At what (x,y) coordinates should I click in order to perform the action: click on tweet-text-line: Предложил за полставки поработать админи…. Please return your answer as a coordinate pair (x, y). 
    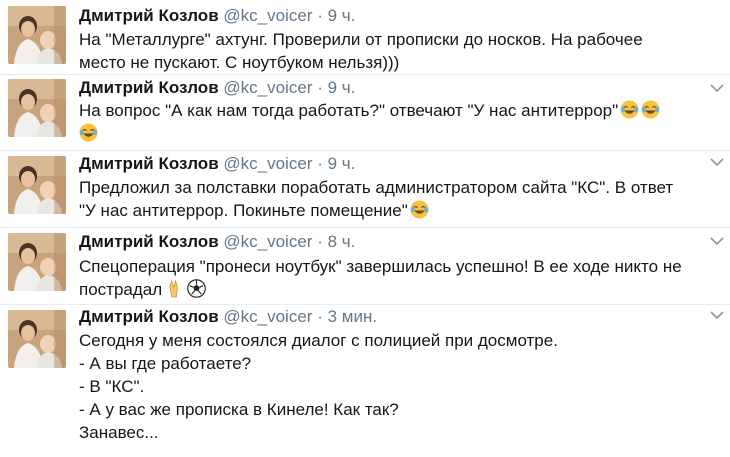
    Looking at the image, I should click on (376, 187).